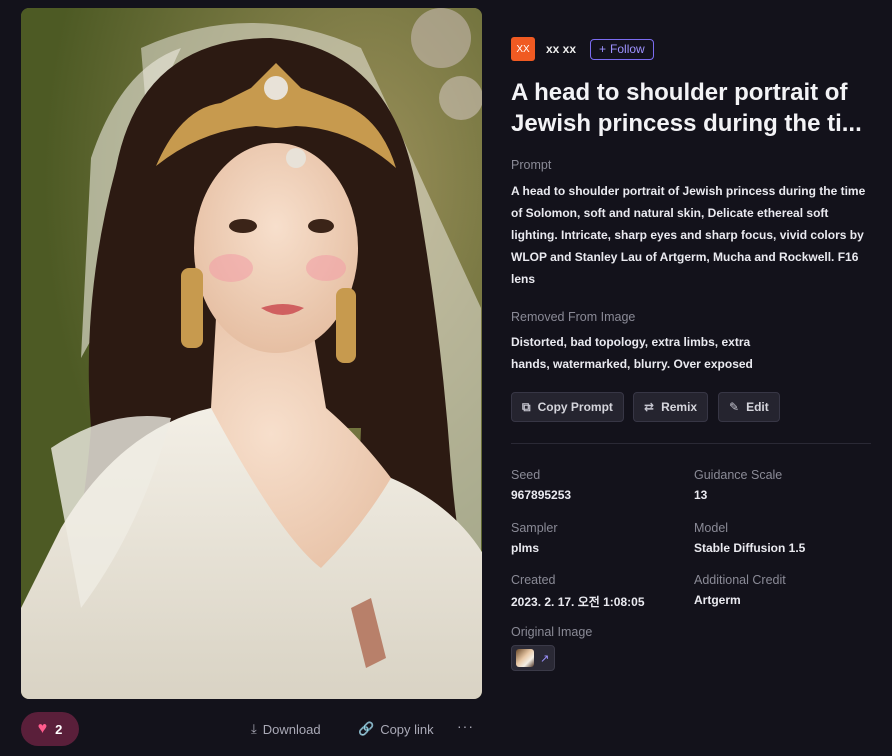 The image size is (892, 756). What do you see at coordinates (50, 729) in the screenshot?
I see `like-button: ♥ 2` at bounding box center [50, 729].